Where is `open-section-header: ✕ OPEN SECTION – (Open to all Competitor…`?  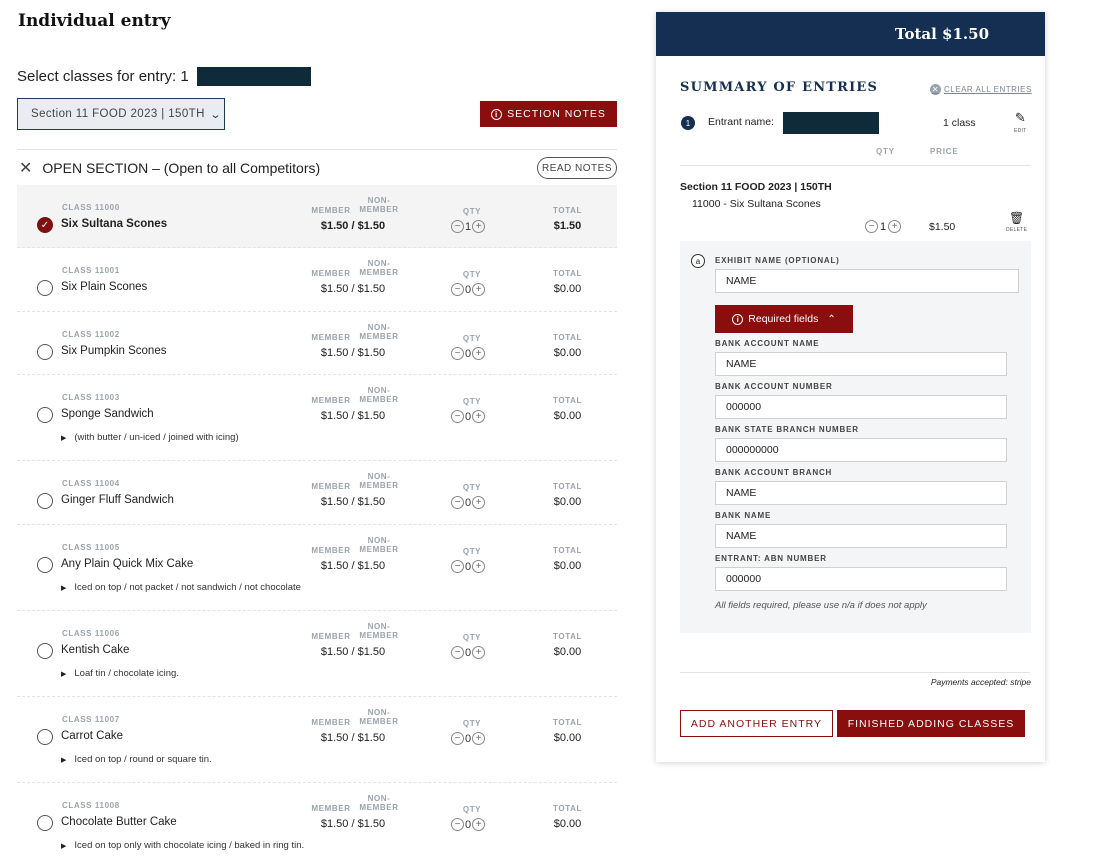
open-section-header: ✕ OPEN SECTION – (Open to all Competitor… is located at coordinates (317, 167).